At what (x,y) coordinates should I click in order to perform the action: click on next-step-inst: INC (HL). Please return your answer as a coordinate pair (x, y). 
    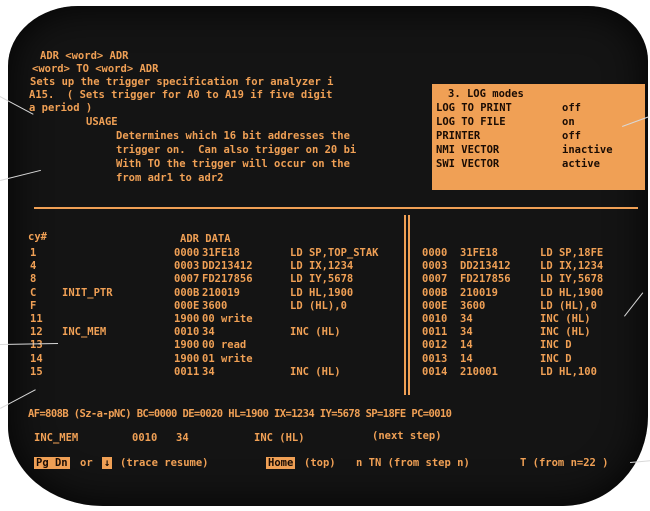
    Looking at the image, I should click on (279, 438).